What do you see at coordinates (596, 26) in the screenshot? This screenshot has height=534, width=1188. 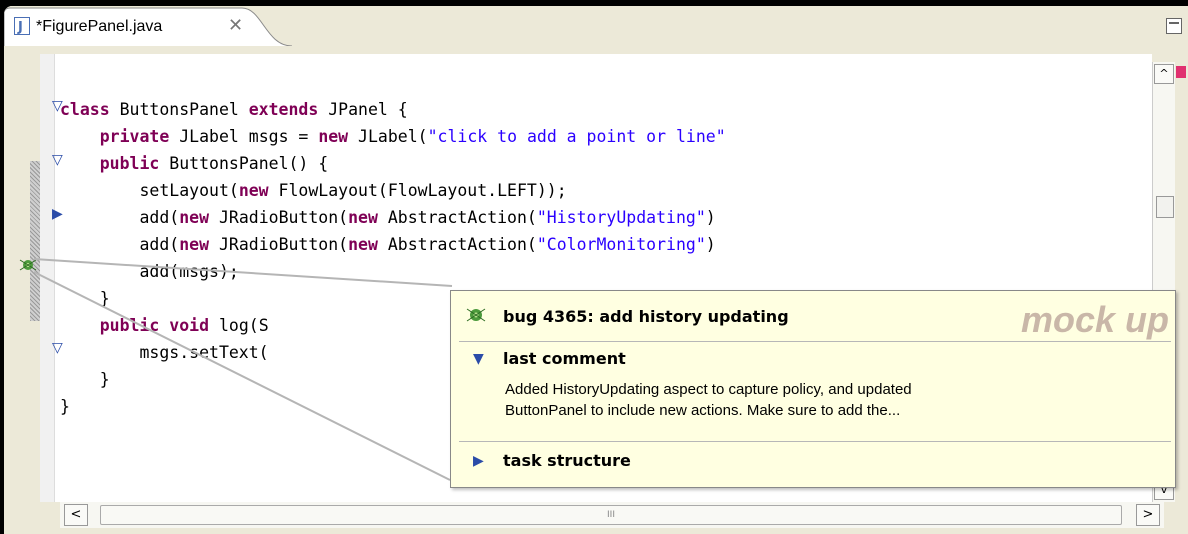 I see `tab-strip: J *FigurePanel.java ✕` at bounding box center [596, 26].